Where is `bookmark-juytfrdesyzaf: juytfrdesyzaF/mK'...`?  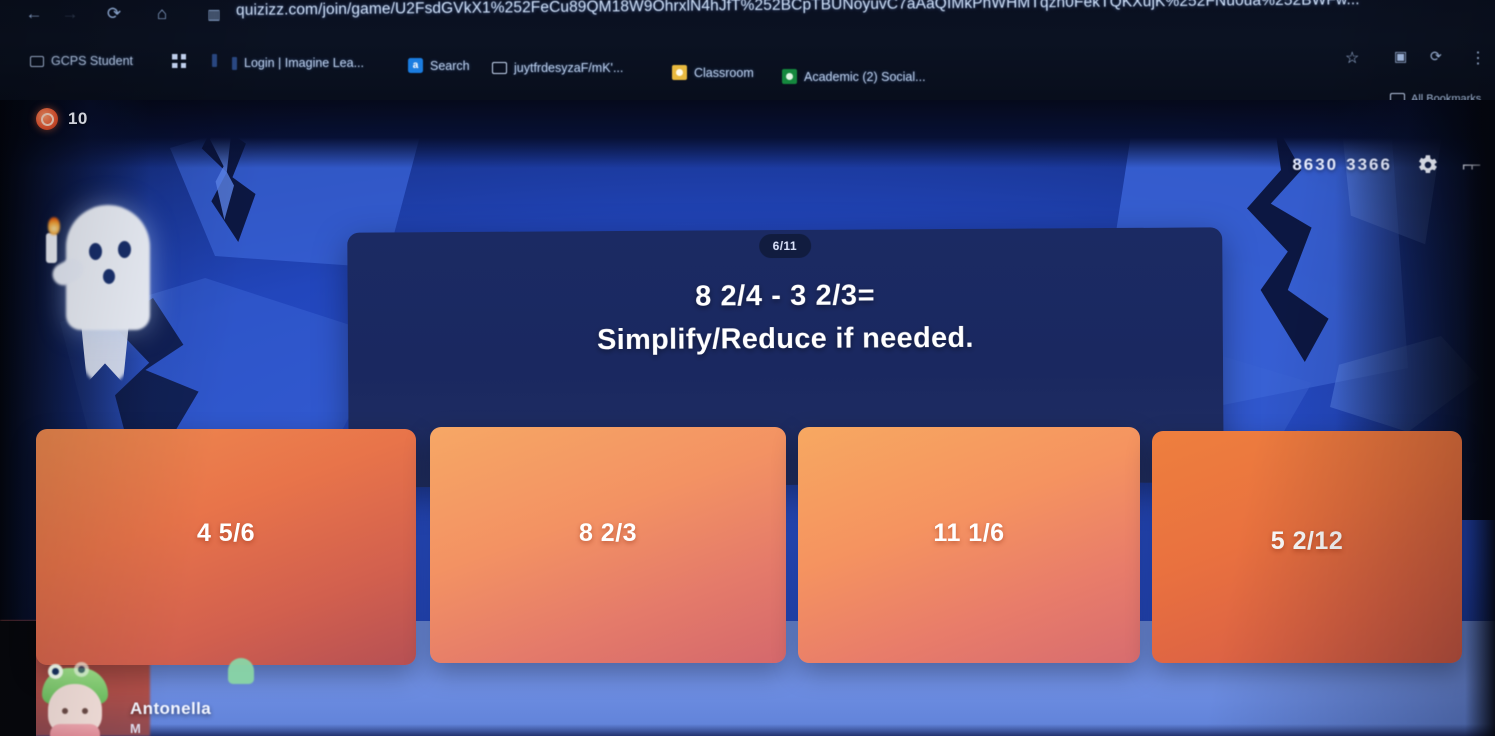 bookmark-juytfrdesyzaf: juytfrdesyzaF/mK'... is located at coordinates (557, 68).